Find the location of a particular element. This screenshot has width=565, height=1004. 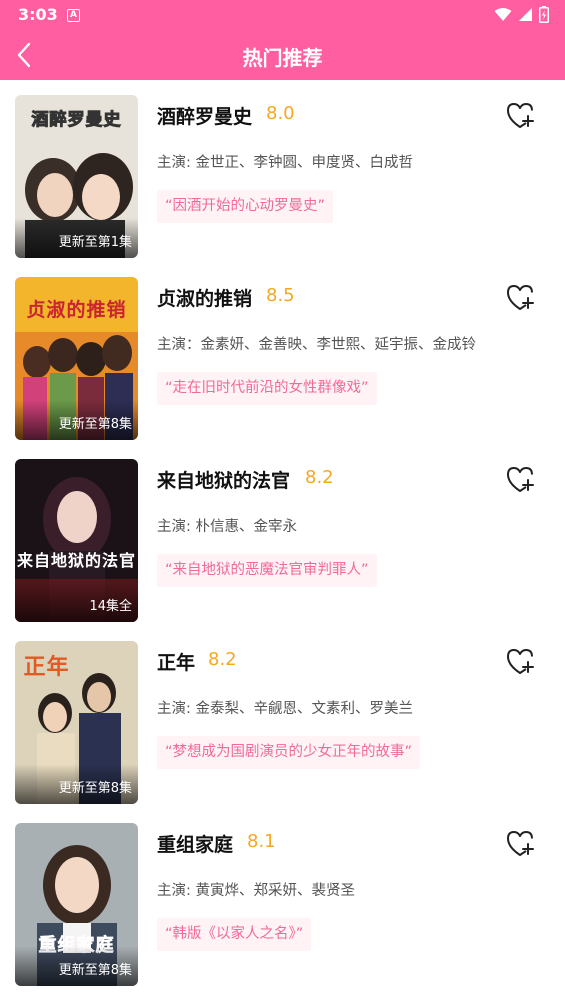

poster: 重组家庭 更新至第8集 is located at coordinates (76, 904).